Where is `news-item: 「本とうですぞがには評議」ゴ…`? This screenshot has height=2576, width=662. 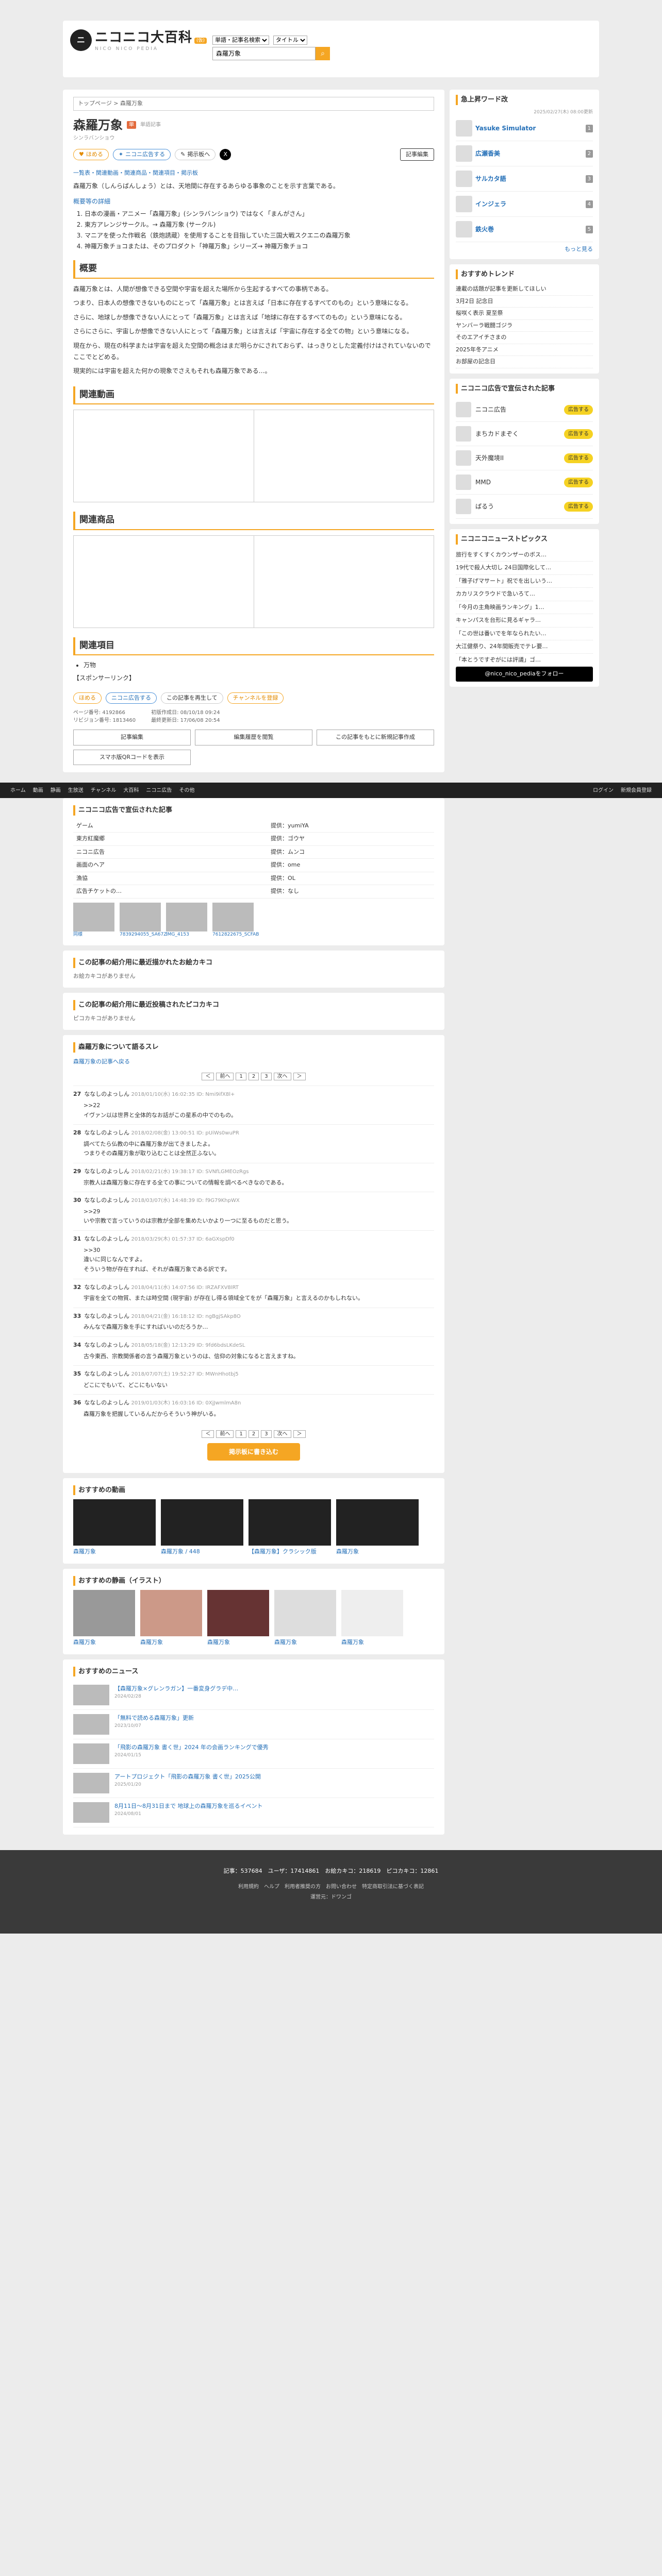
news-item: 「本とうですぞがには評議」ゴ… is located at coordinates (524, 660).